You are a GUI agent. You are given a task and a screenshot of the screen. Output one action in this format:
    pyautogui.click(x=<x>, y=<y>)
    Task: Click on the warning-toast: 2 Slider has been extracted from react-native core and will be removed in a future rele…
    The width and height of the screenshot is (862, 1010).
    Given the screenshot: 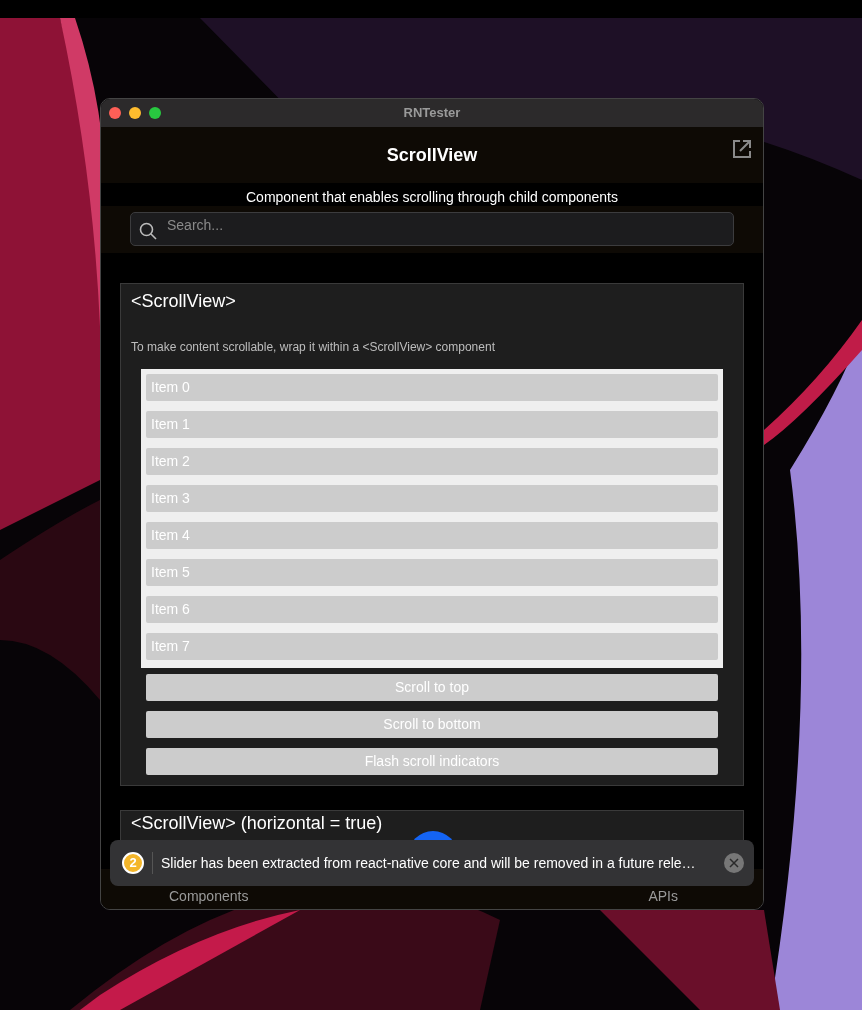 What is the action you would take?
    pyautogui.click(x=432, y=863)
    